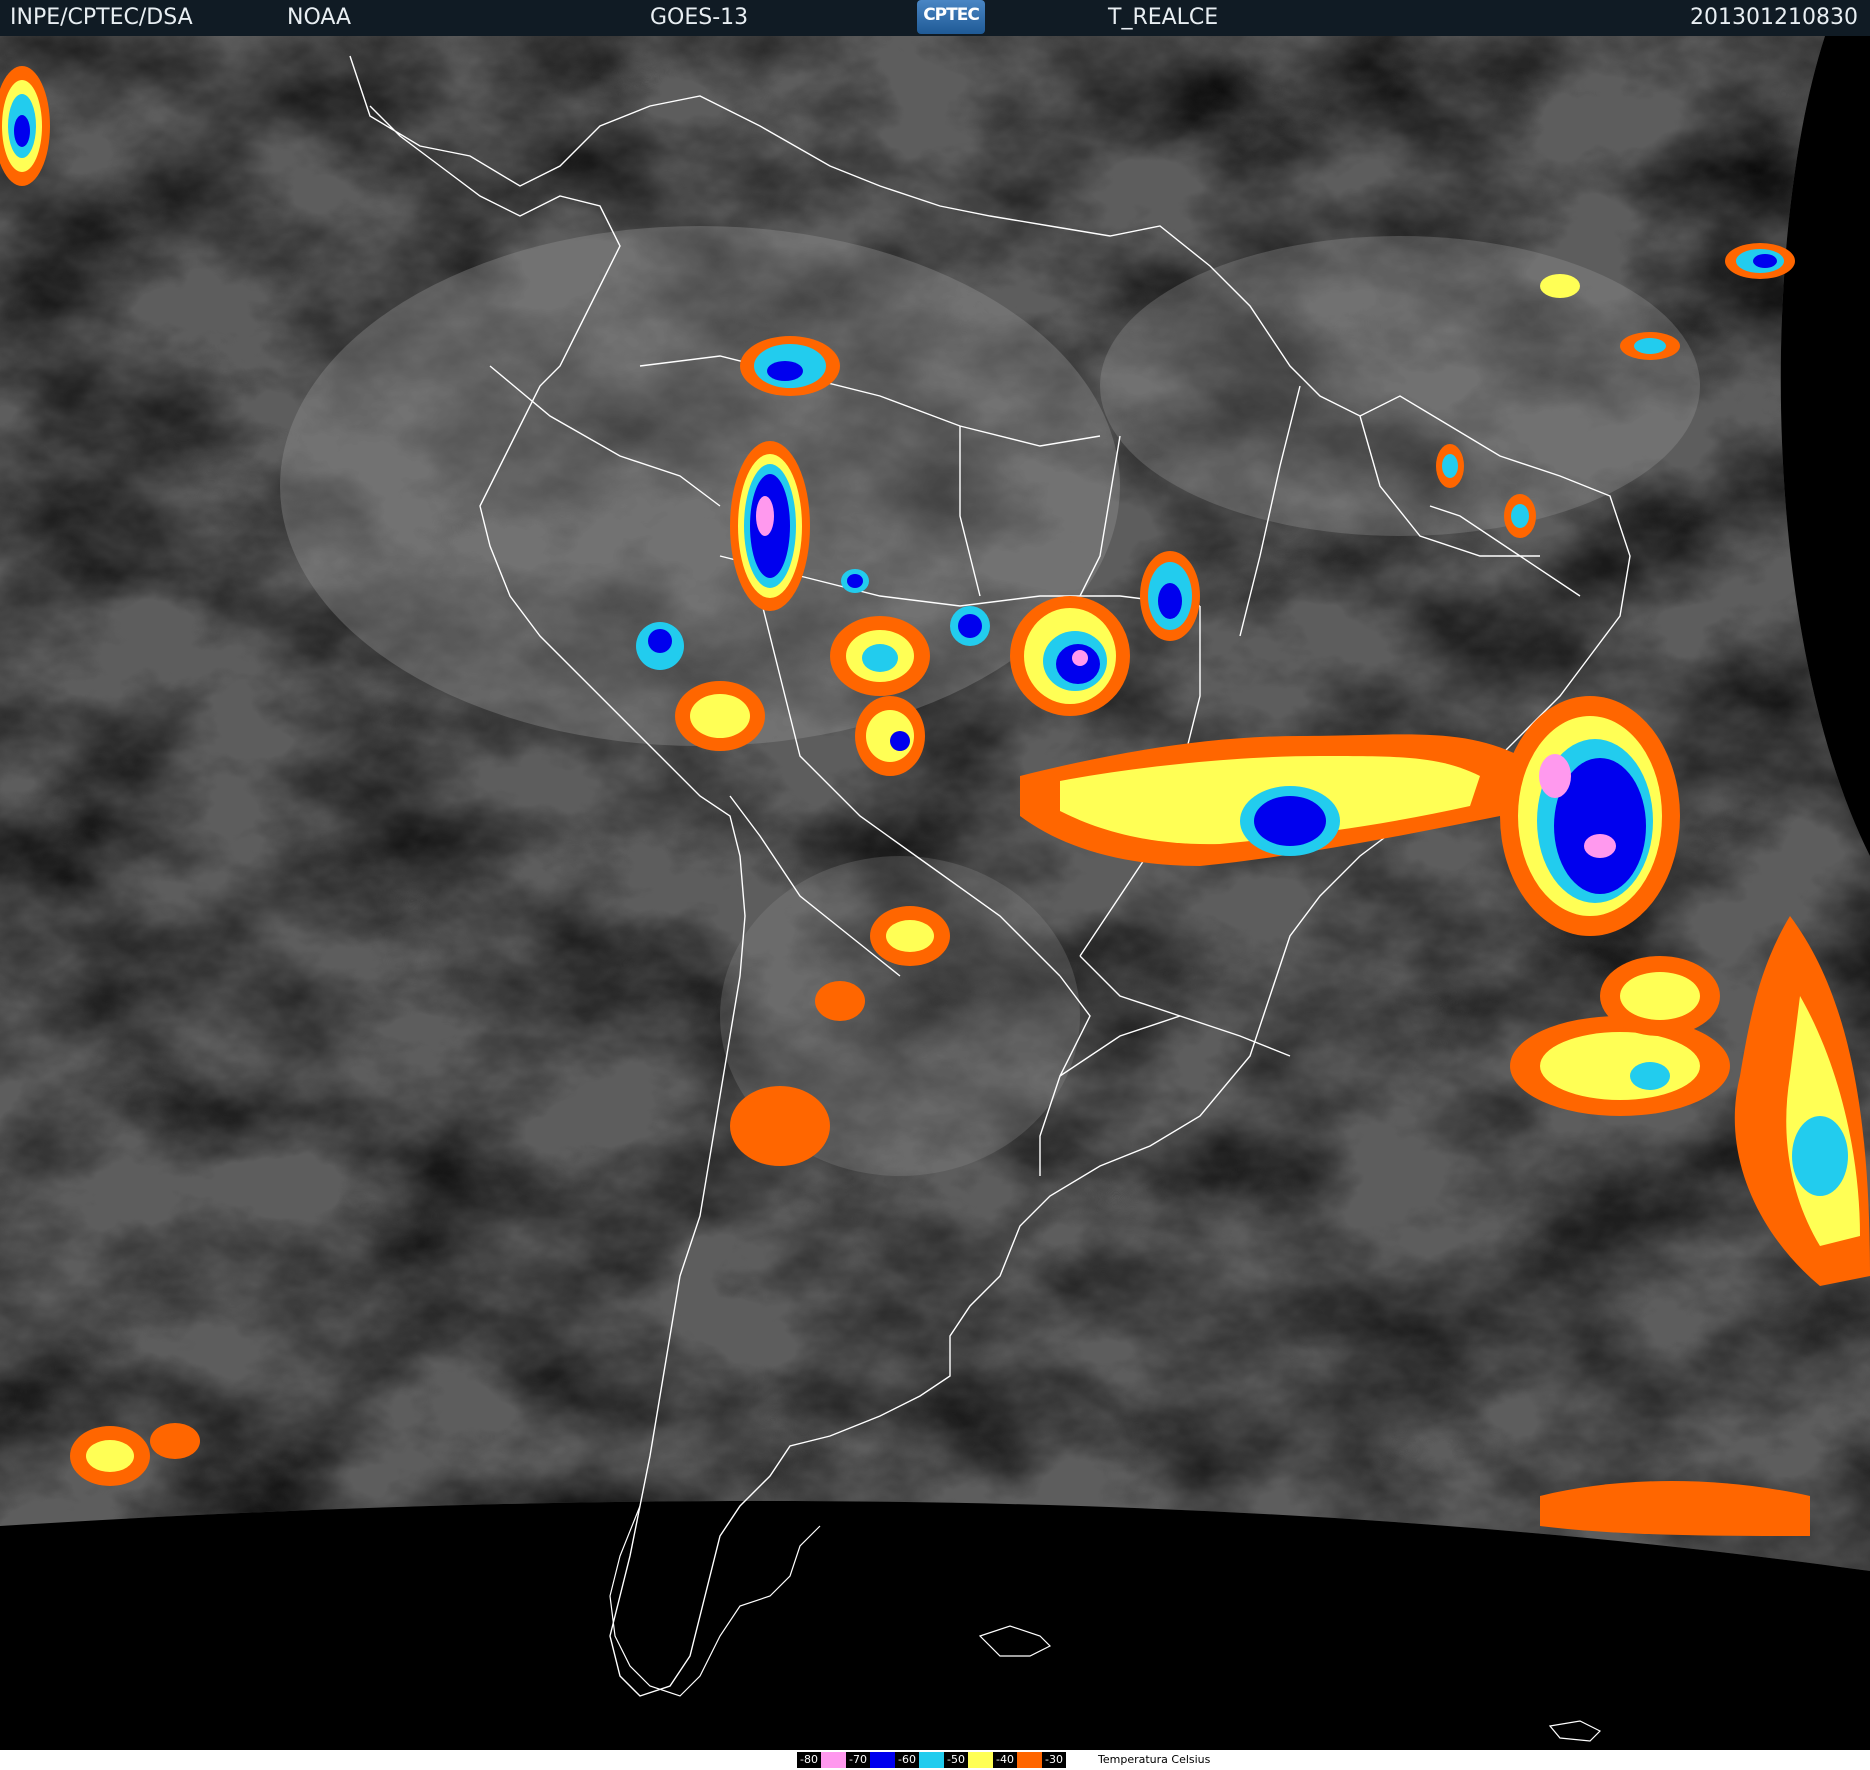 This screenshot has width=1870, height=1770. What do you see at coordinates (956, 1760) in the screenshot?
I see `legend-label-50: -50` at bounding box center [956, 1760].